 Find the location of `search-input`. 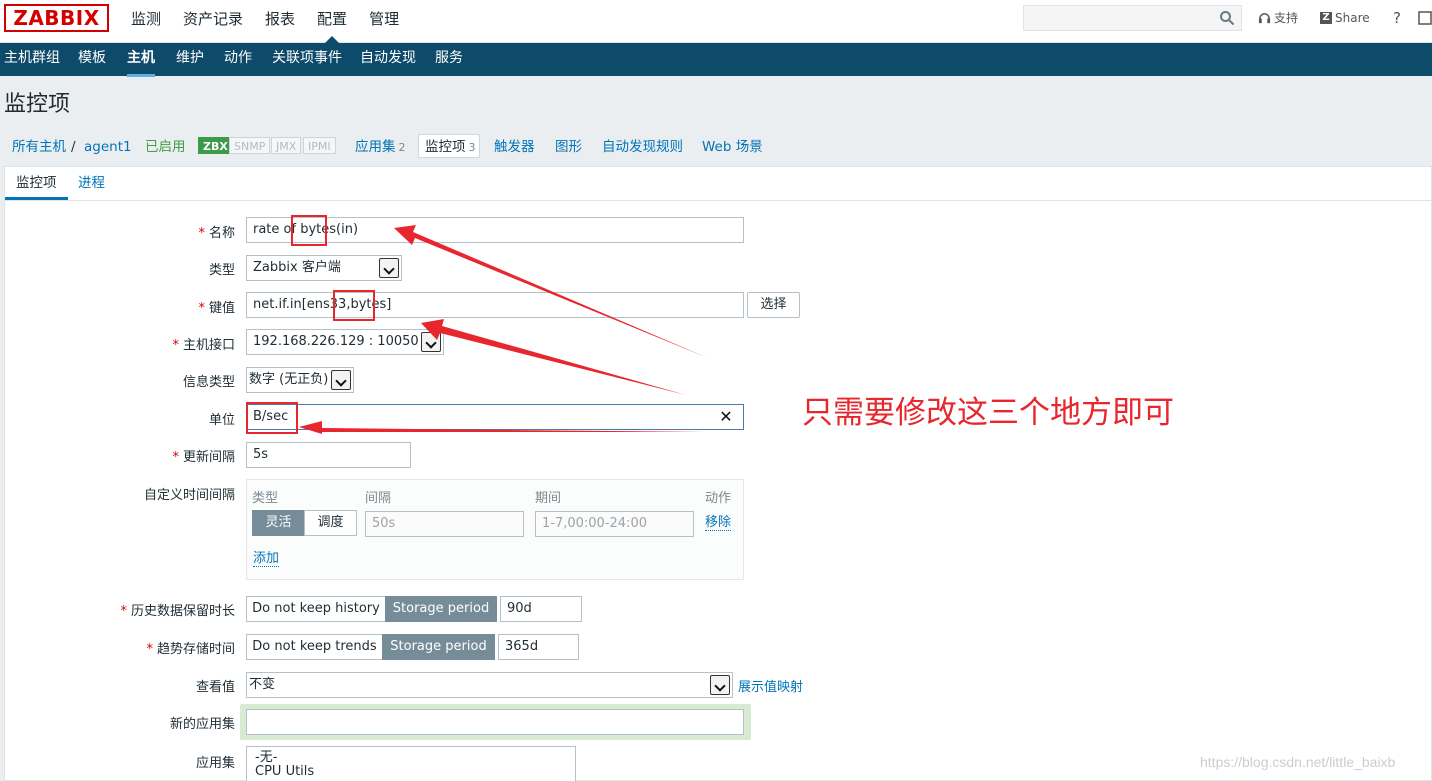

search-input is located at coordinates (1132, 18).